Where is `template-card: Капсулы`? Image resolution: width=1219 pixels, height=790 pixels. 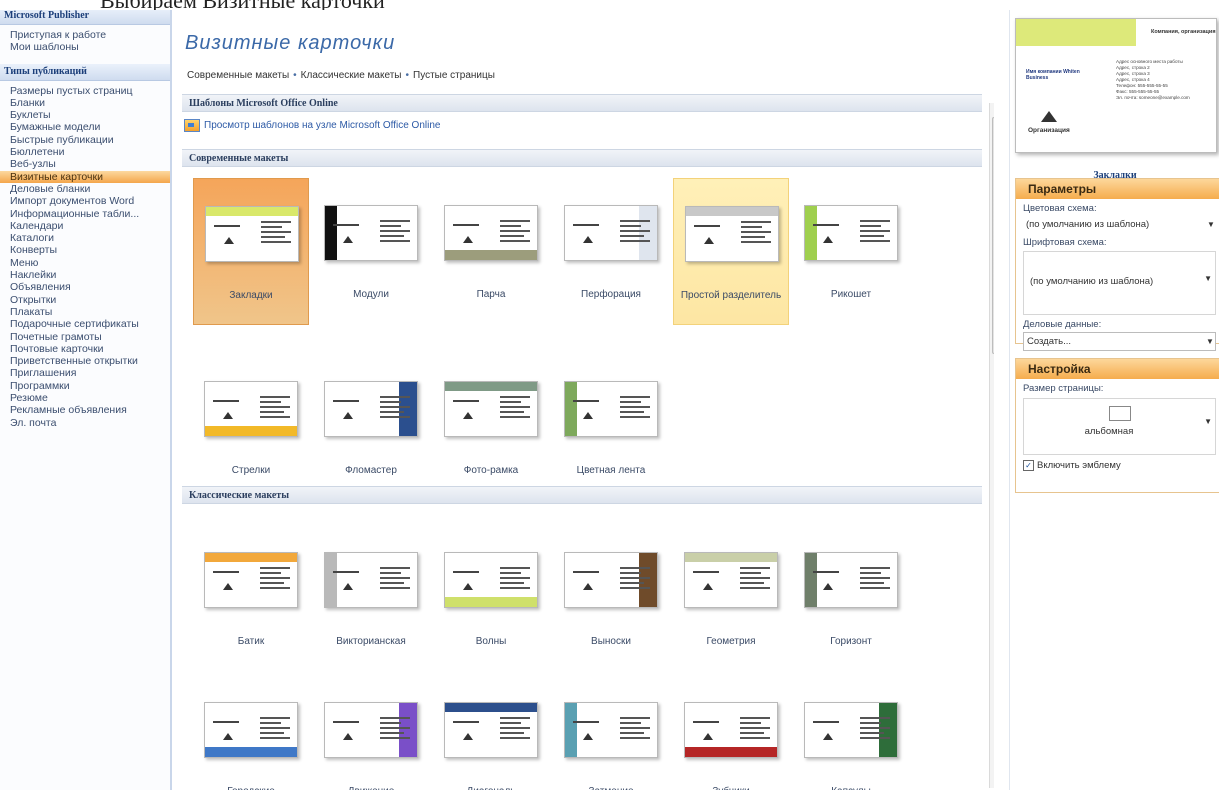
template-card: Капсулы is located at coordinates (851, 732).